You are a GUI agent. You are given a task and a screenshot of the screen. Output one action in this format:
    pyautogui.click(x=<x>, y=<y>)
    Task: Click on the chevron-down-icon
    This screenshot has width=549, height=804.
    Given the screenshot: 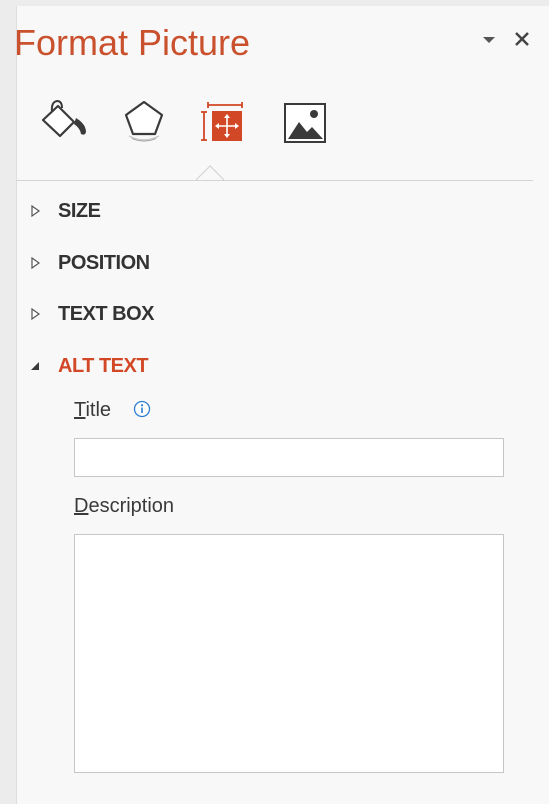 What is the action you would take?
    pyautogui.click(x=489, y=40)
    